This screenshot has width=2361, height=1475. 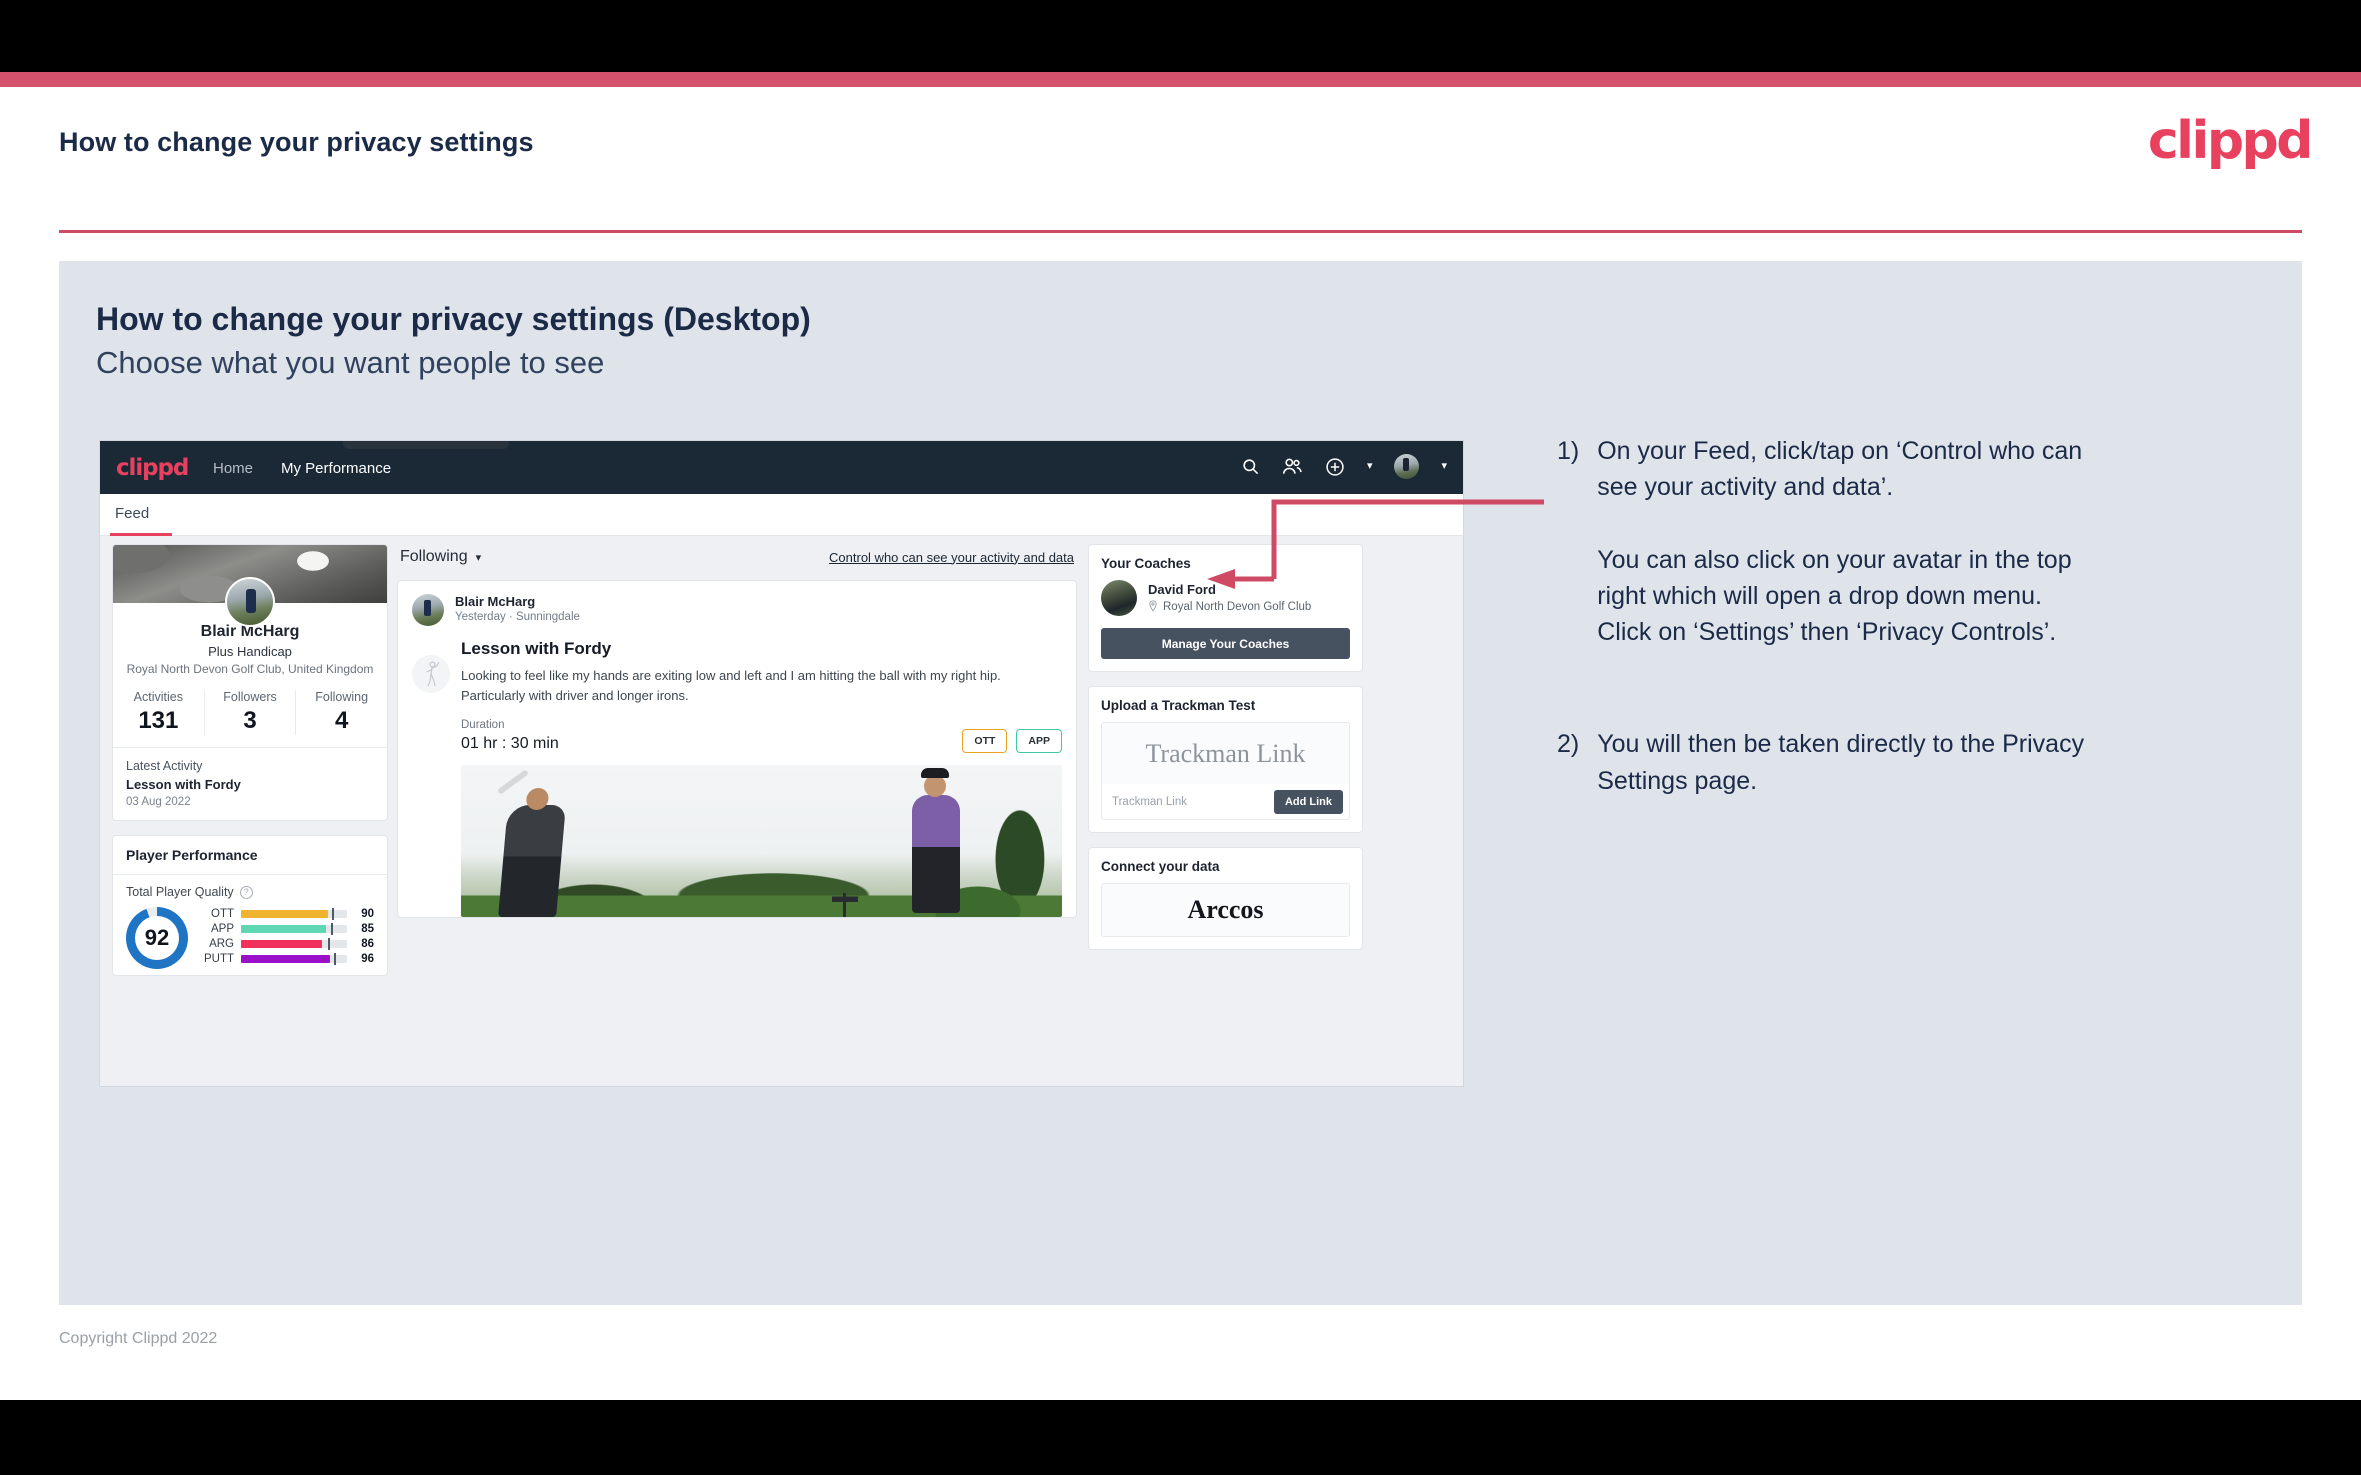 I want to click on avatar-chevron-down-icon: ▾, so click(x=1444, y=466).